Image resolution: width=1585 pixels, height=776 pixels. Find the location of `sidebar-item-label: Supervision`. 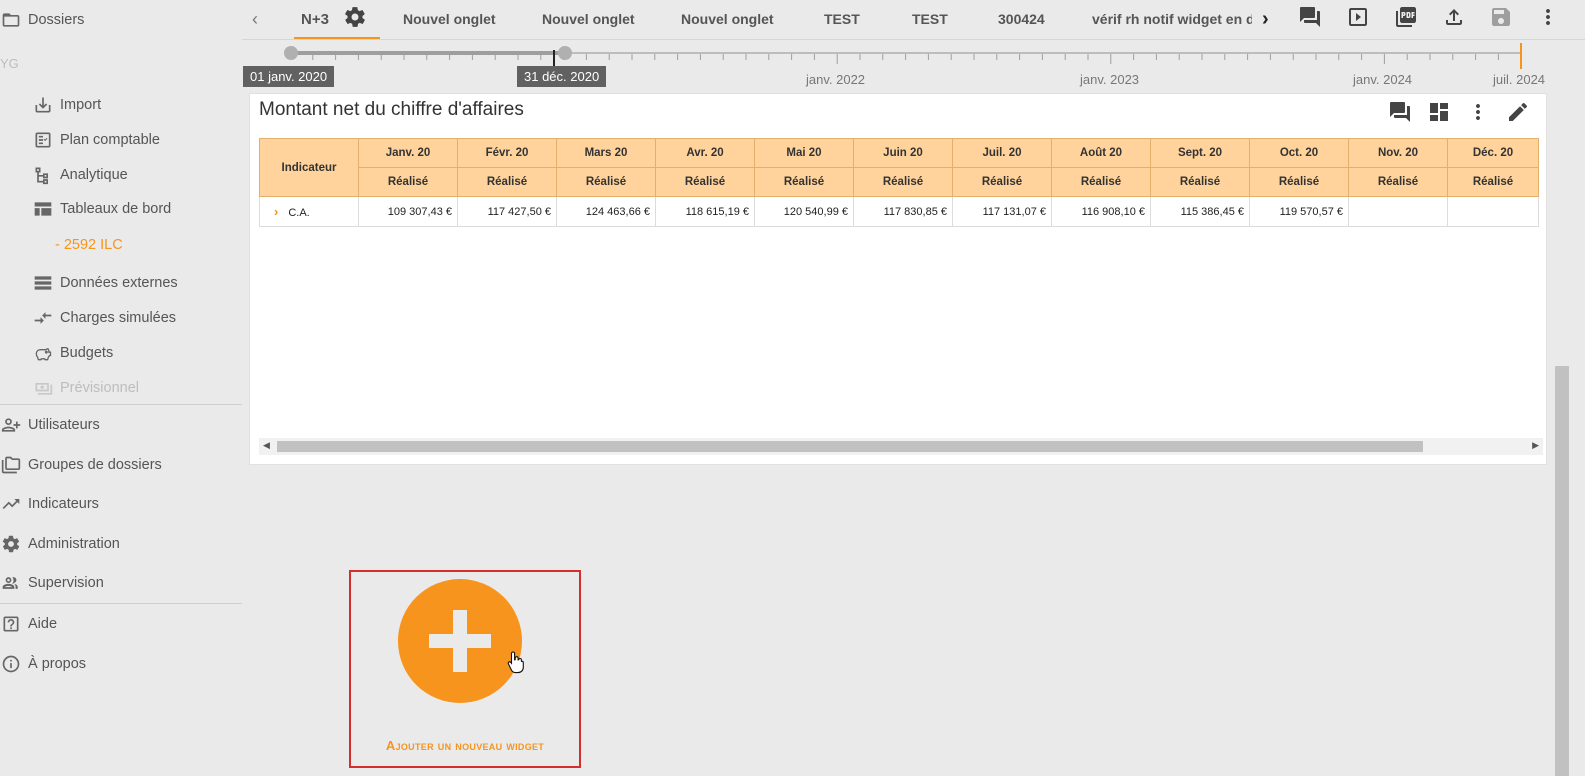

sidebar-item-label: Supervision is located at coordinates (66, 583).